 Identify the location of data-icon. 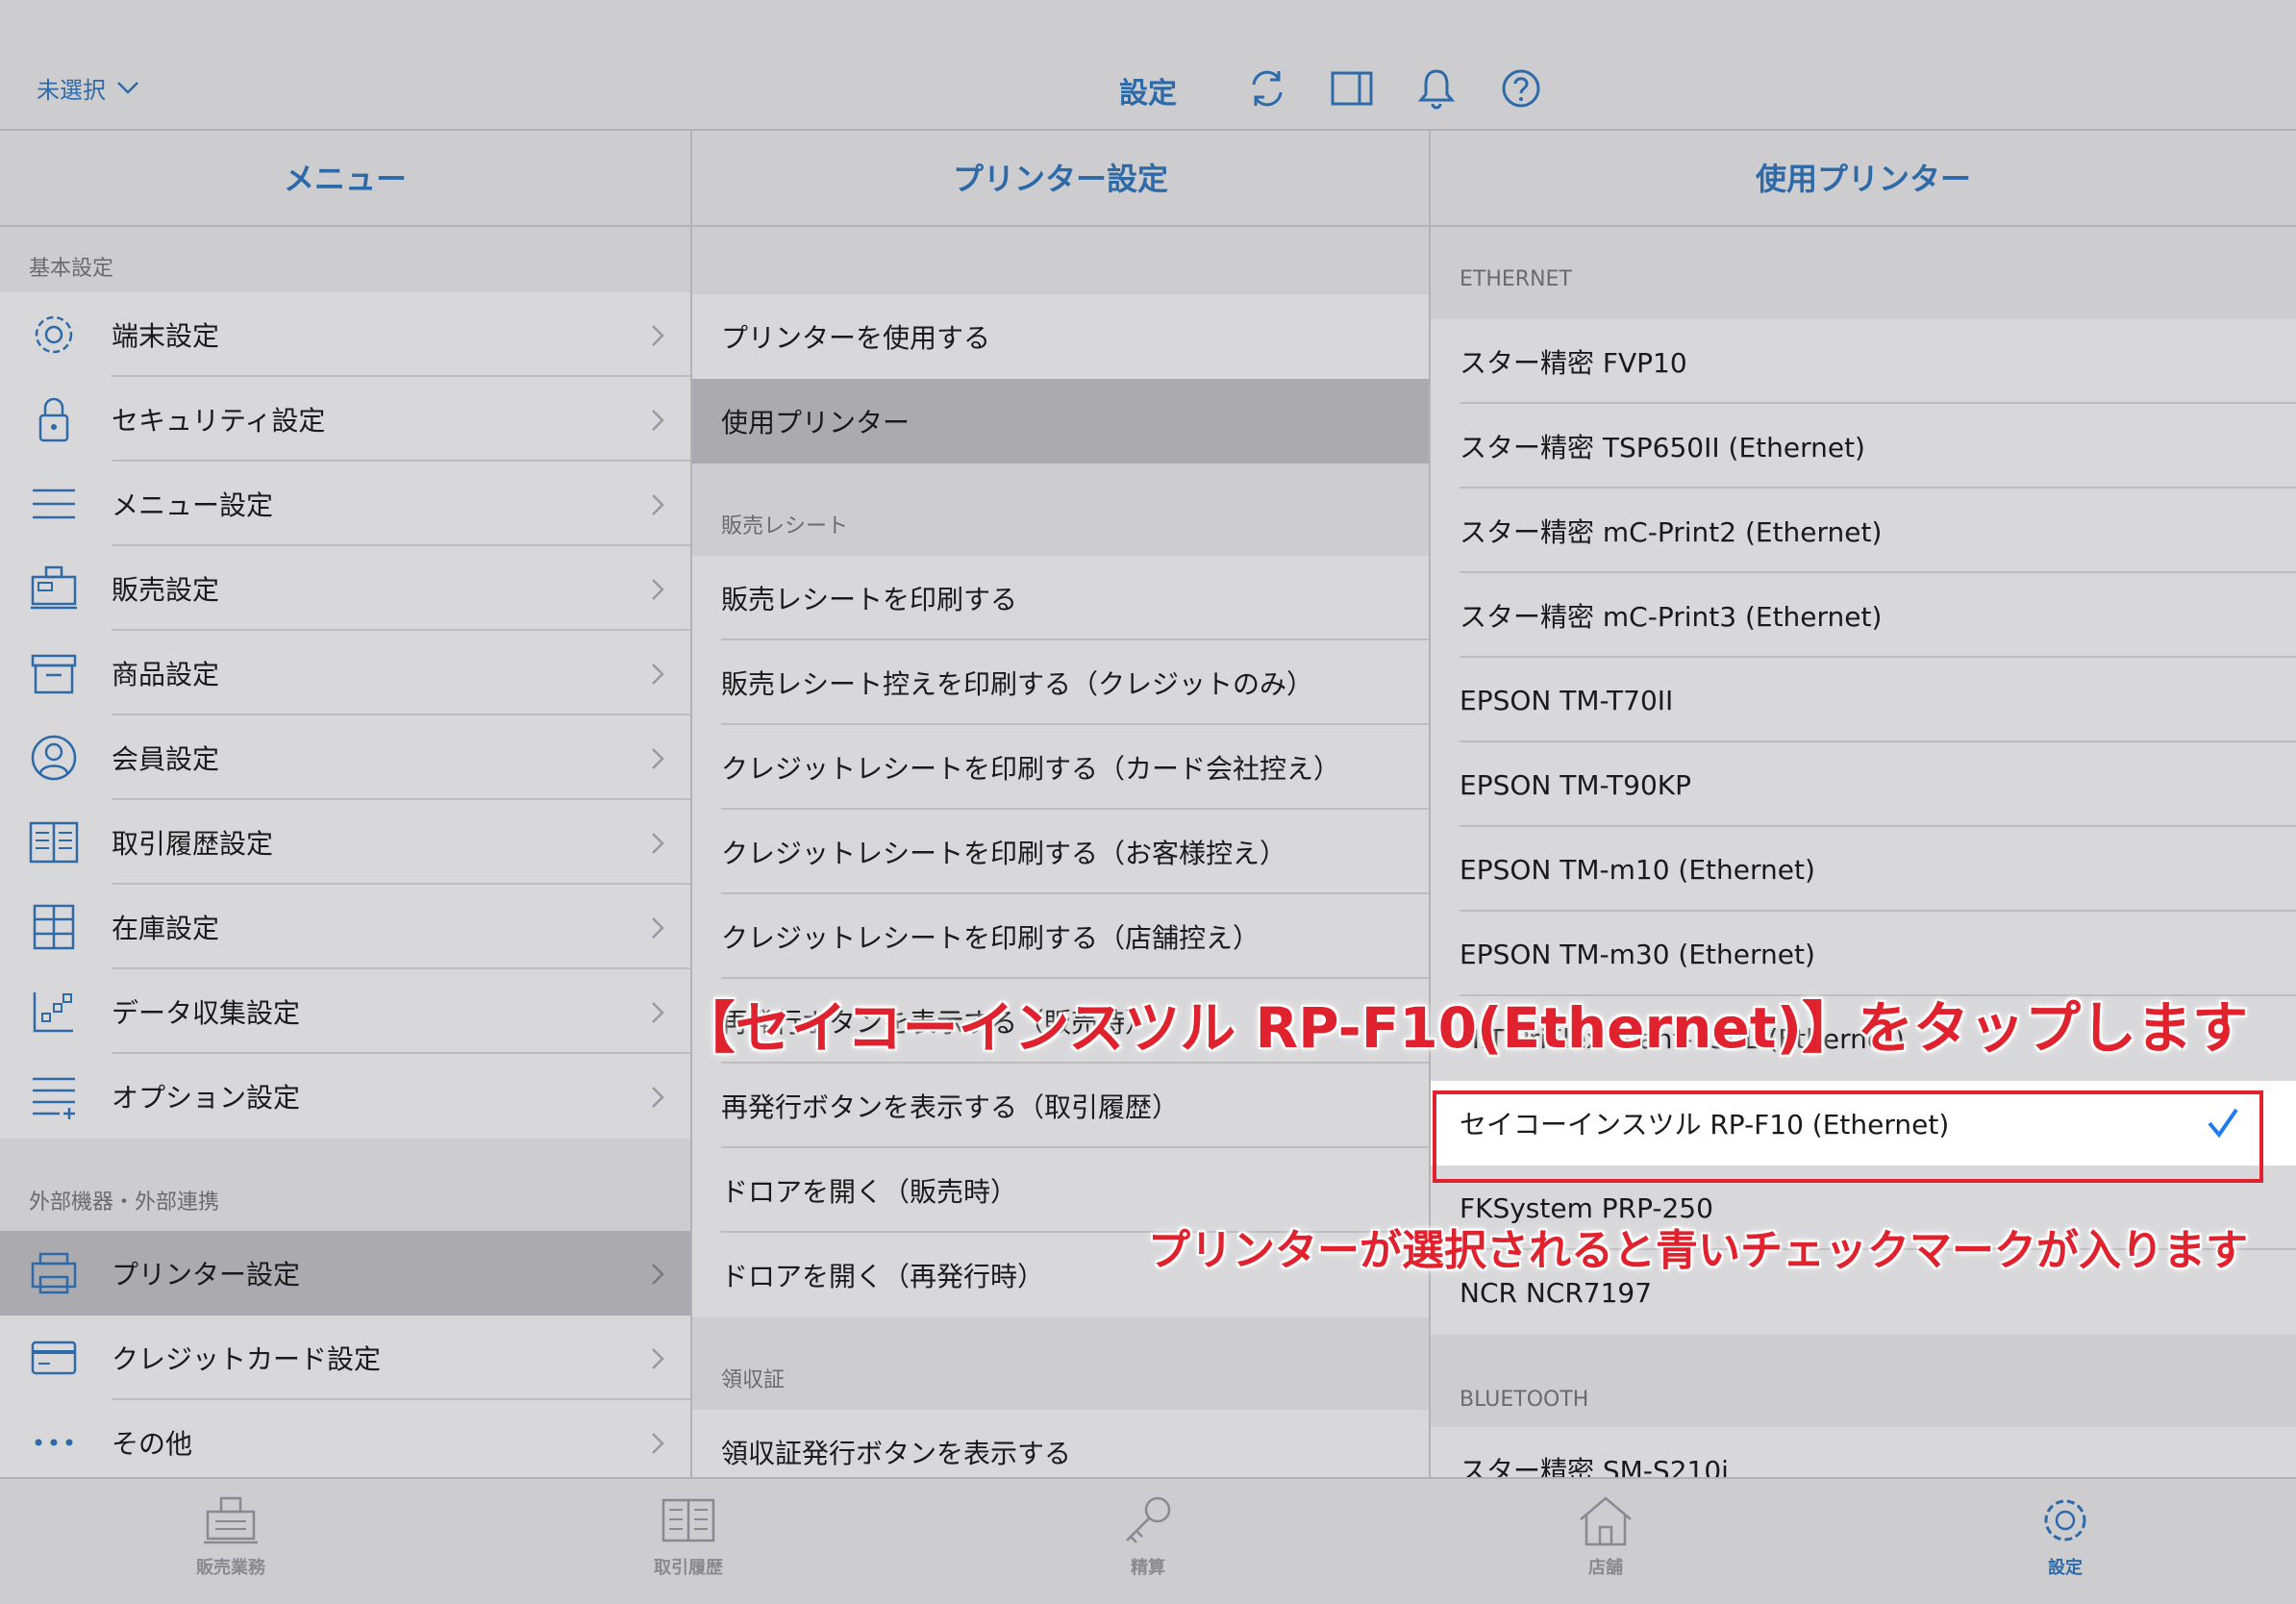
(54, 1012).